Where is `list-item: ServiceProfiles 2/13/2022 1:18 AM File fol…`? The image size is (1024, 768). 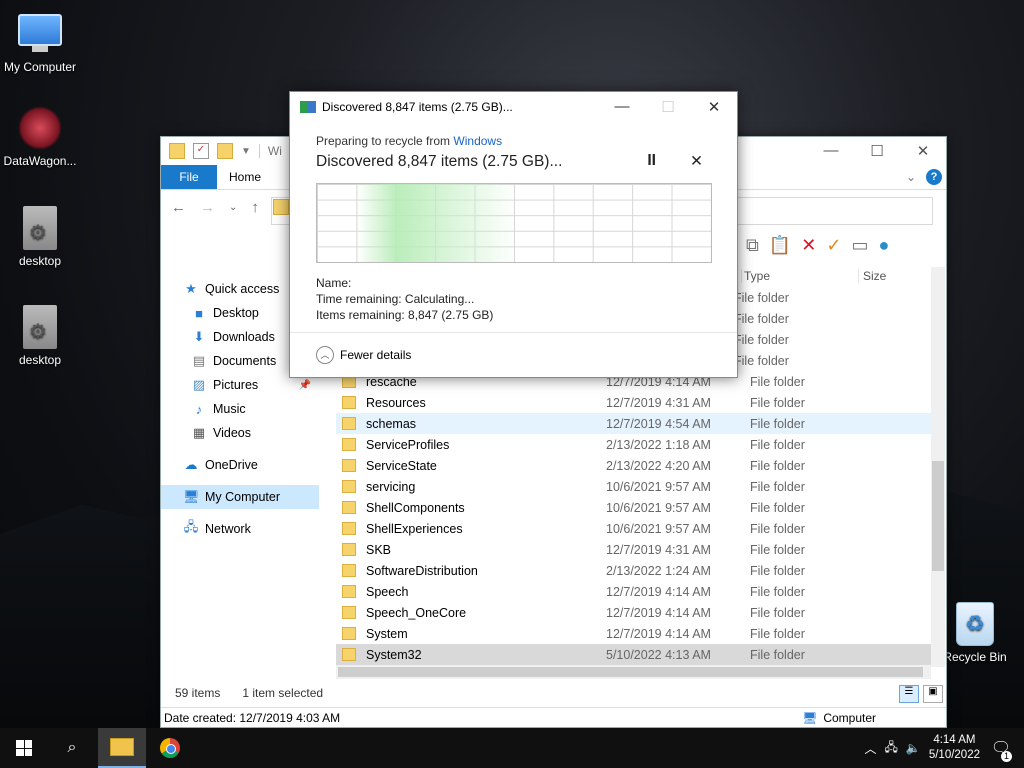 list-item: ServiceProfiles 2/13/2022 1:18 AM File fol… is located at coordinates (633, 444).